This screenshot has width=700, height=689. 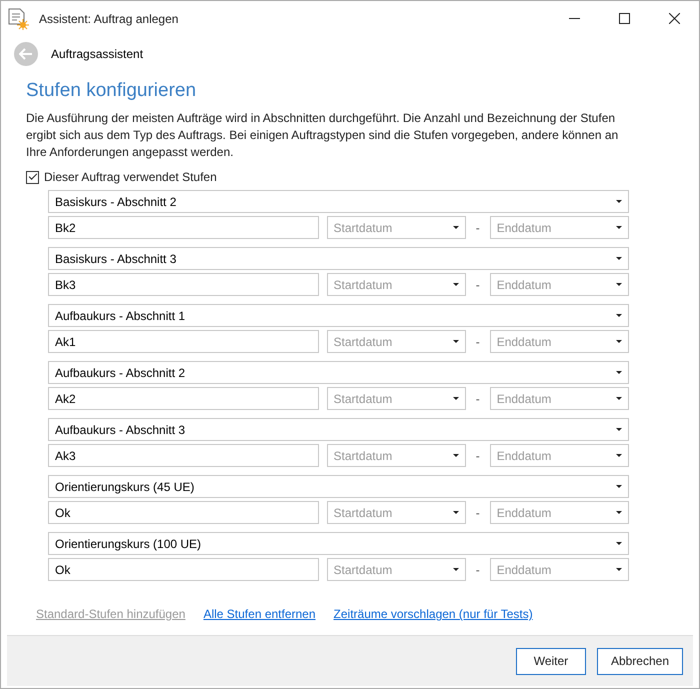 What do you see at coordinates (112, 91) in the screenshot?
I see `page-heading: Stufen konfigurieren` at bounding box center [112, 91].